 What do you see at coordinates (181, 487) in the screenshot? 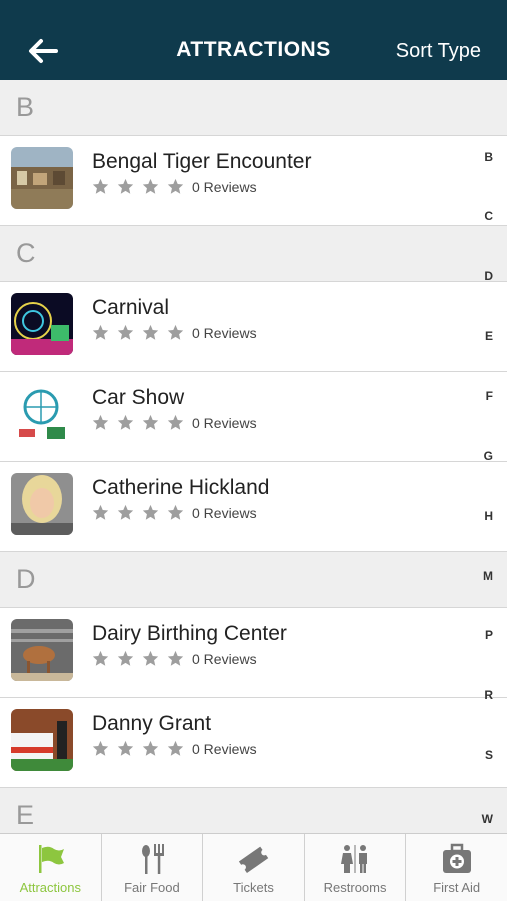
I see `attraction-name: Catherine Hickland` at bounding box center [181, 487].